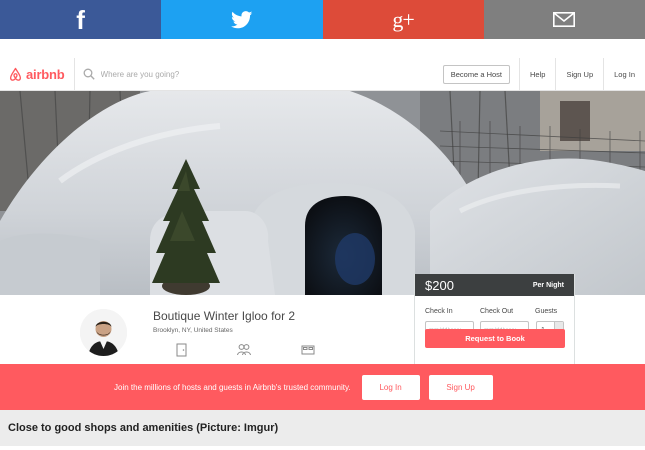 The width and height of the screenshot is (645, 450). I want to click on listing-title: Boutique Winter Igloo for 2, so click(224, 316).